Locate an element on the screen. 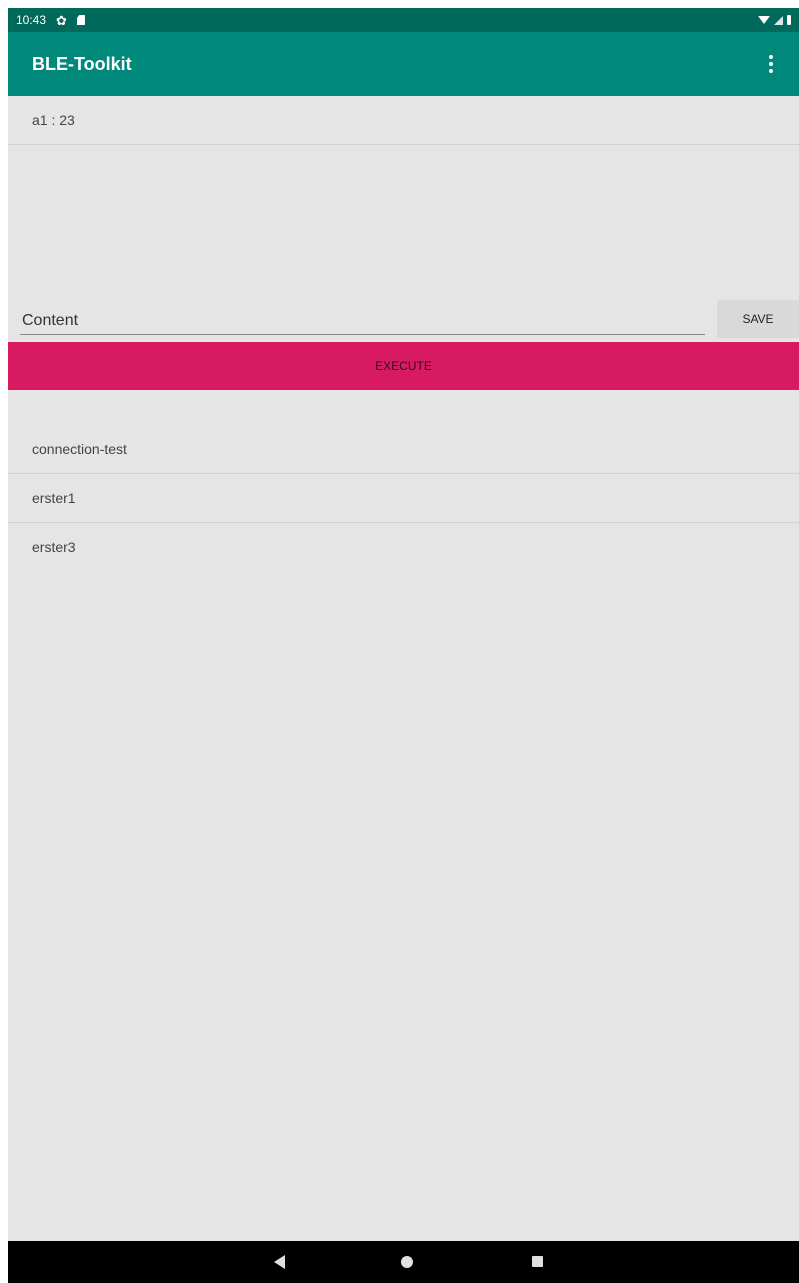 Image resolution: width=799 pixels, height=1283 pixels. list-item: erster1 is located at coordinates (403, 498).